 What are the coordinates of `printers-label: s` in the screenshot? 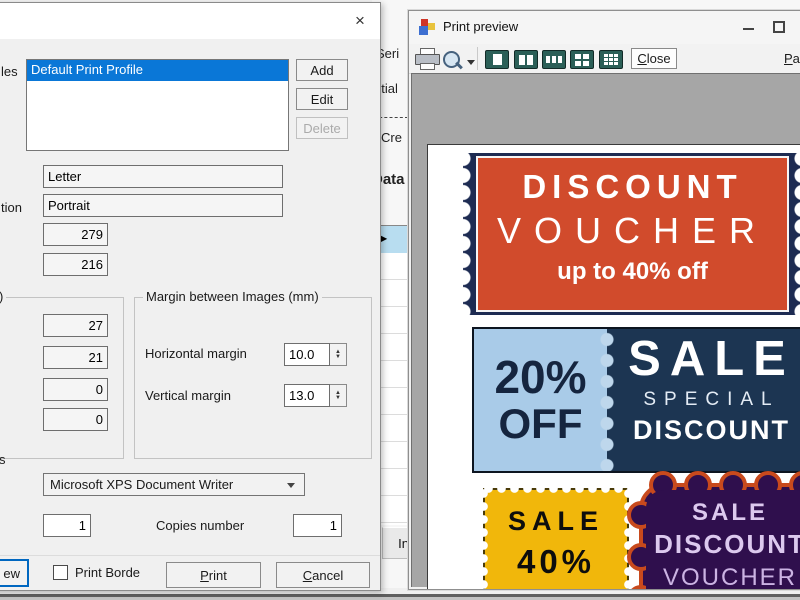 It's located at (3, 459).